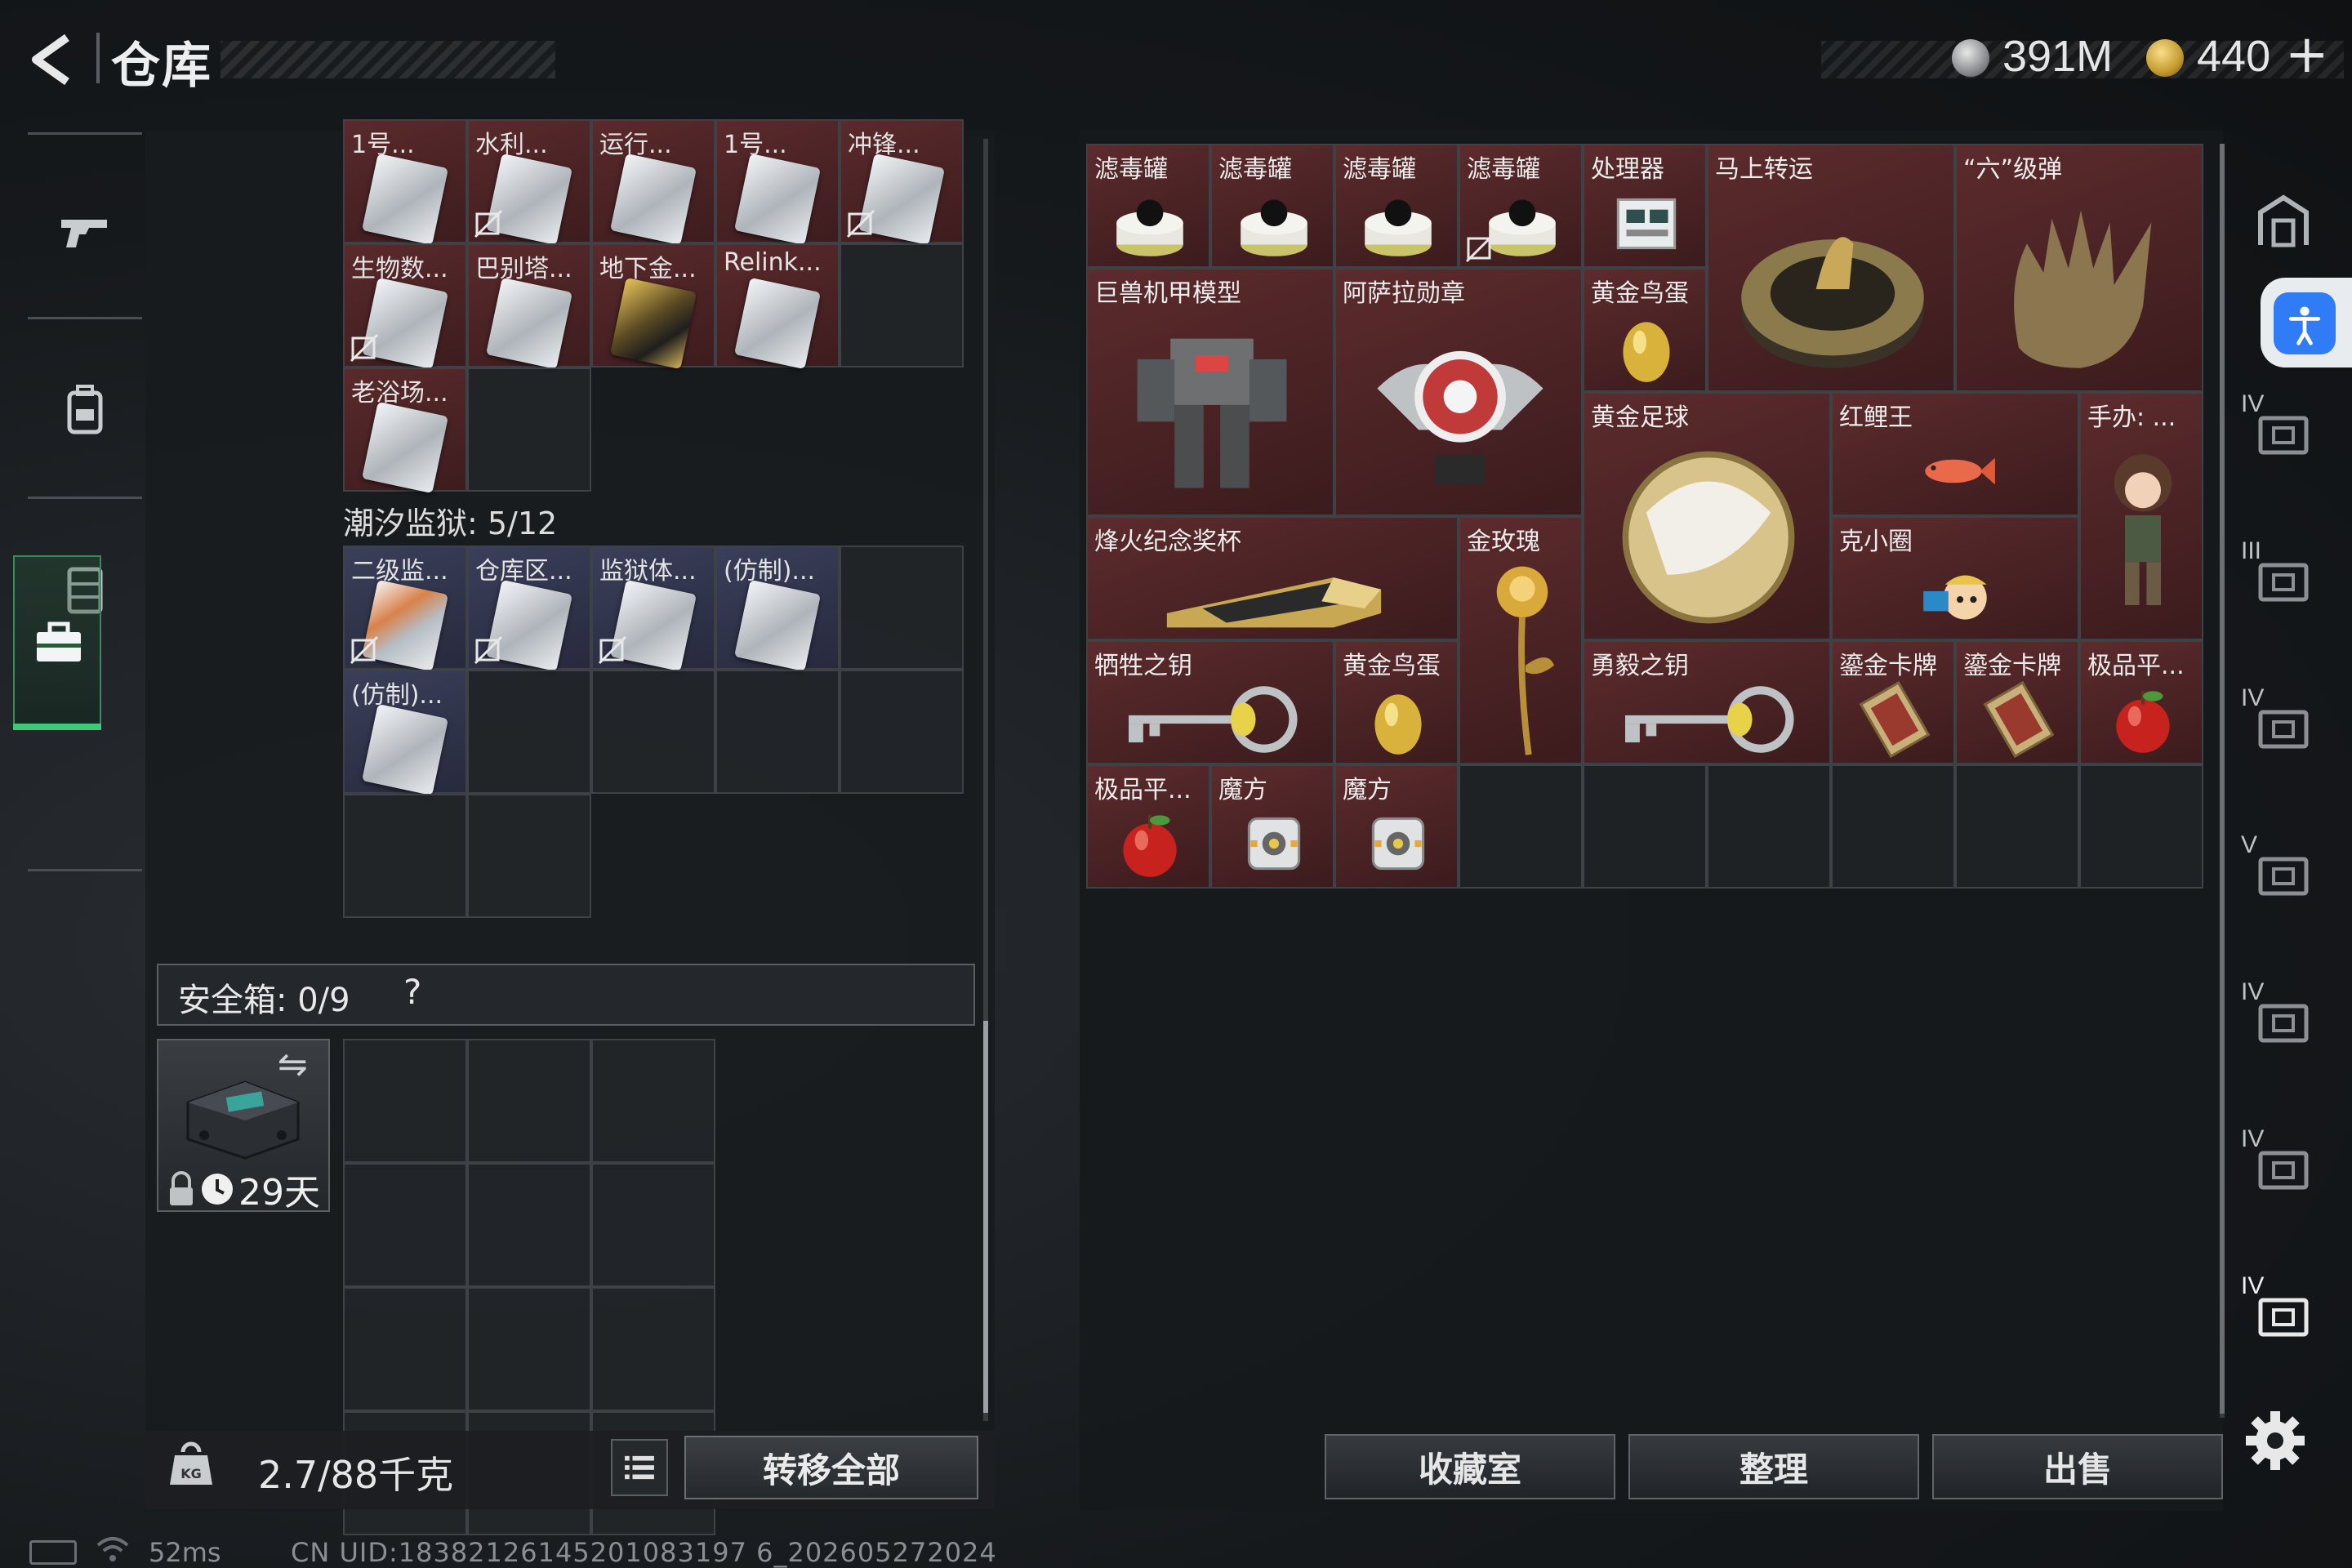  Describe the element at coordinates (1470, 1466) in the screenshot. I see `collection-room-button: 收藏室` at that location.